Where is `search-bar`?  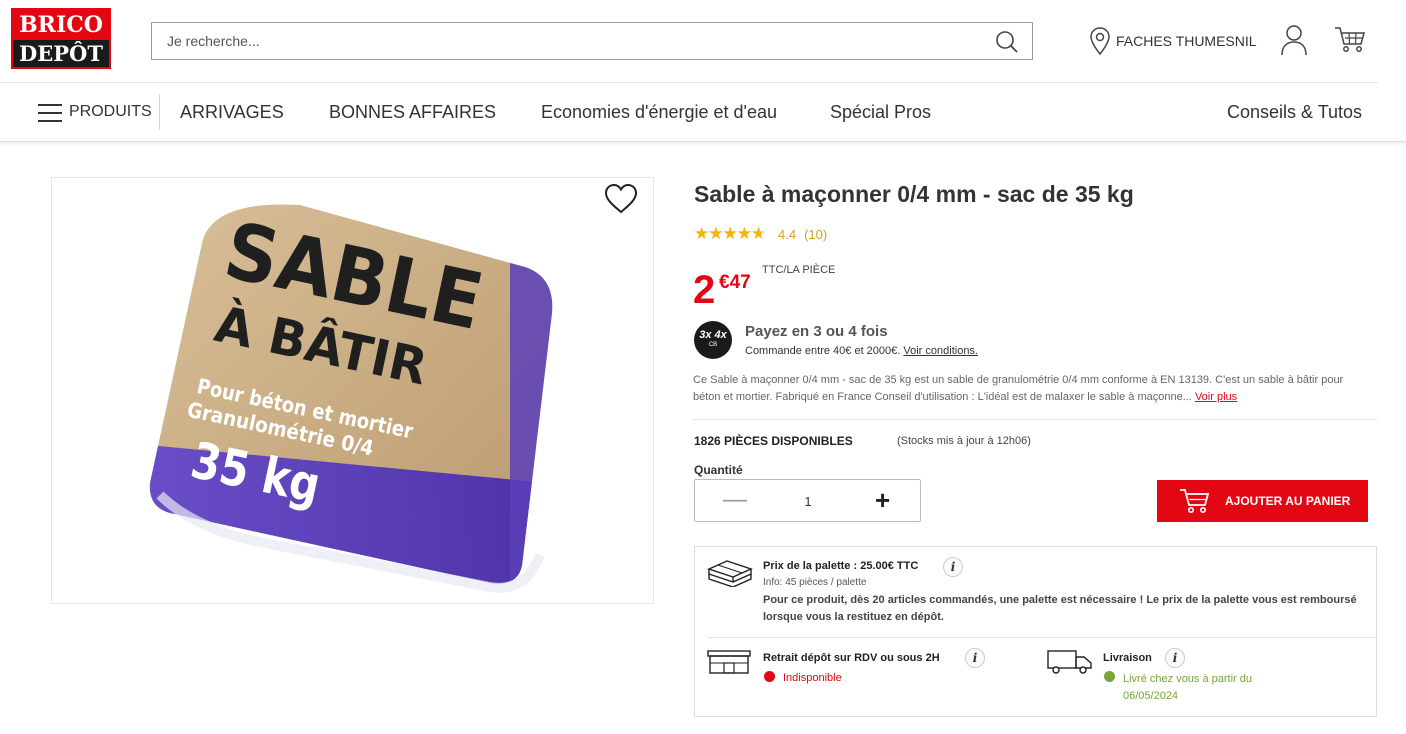
search-bar is located at coordinates (592, 41).